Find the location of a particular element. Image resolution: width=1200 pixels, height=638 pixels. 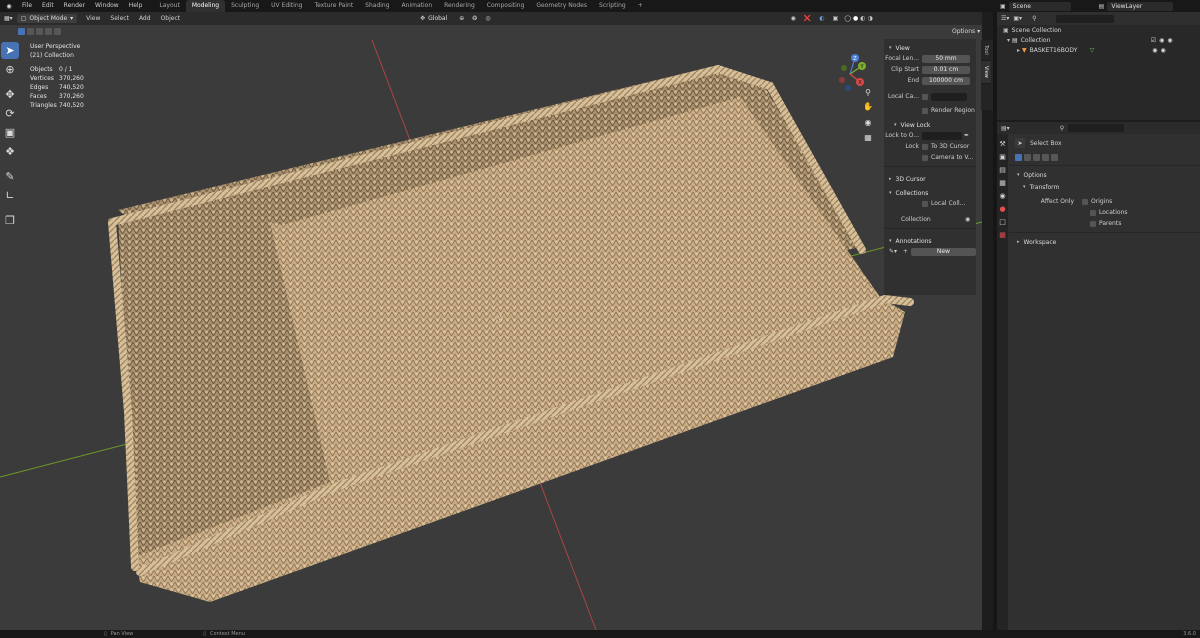

move-tool-icon: ✥ is located at coordinates (10, 94).